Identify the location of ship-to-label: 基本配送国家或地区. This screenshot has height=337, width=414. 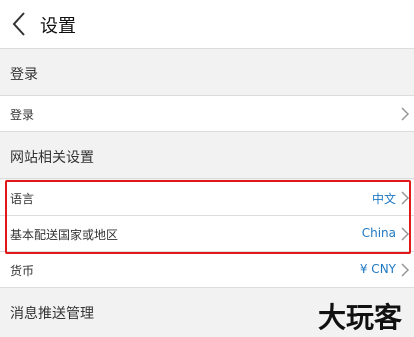
(64, 235).